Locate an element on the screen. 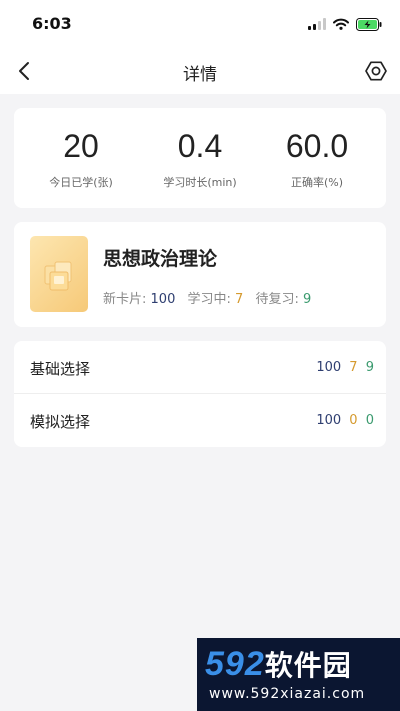 Image resolution: width=400 pixels, height=711 pixels. status-icons is located at coordinates (345, 24).